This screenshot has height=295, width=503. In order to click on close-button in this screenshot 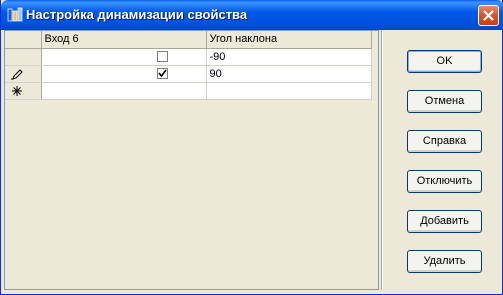, I will do `click(488, 15)`.